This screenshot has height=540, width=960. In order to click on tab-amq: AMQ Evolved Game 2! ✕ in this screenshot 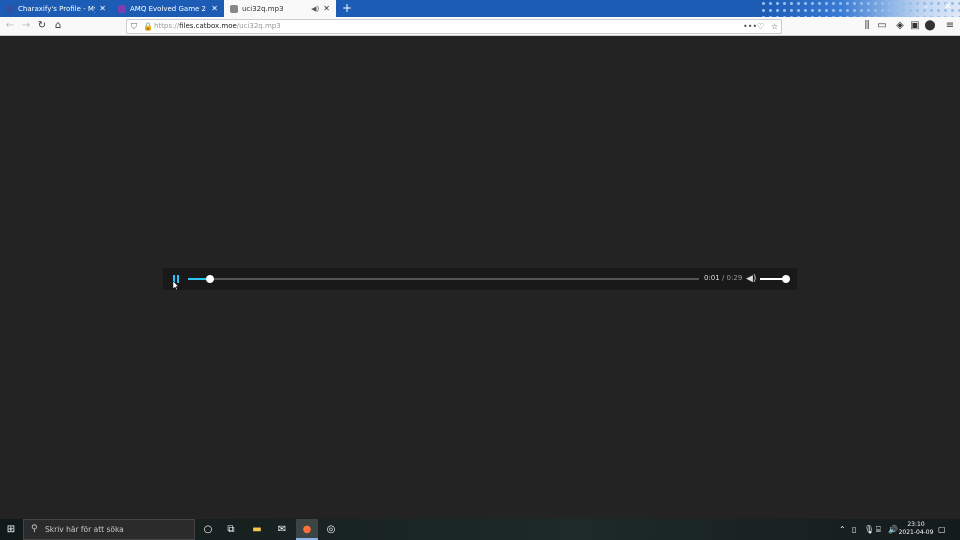, I will do `click(168, 8)`.